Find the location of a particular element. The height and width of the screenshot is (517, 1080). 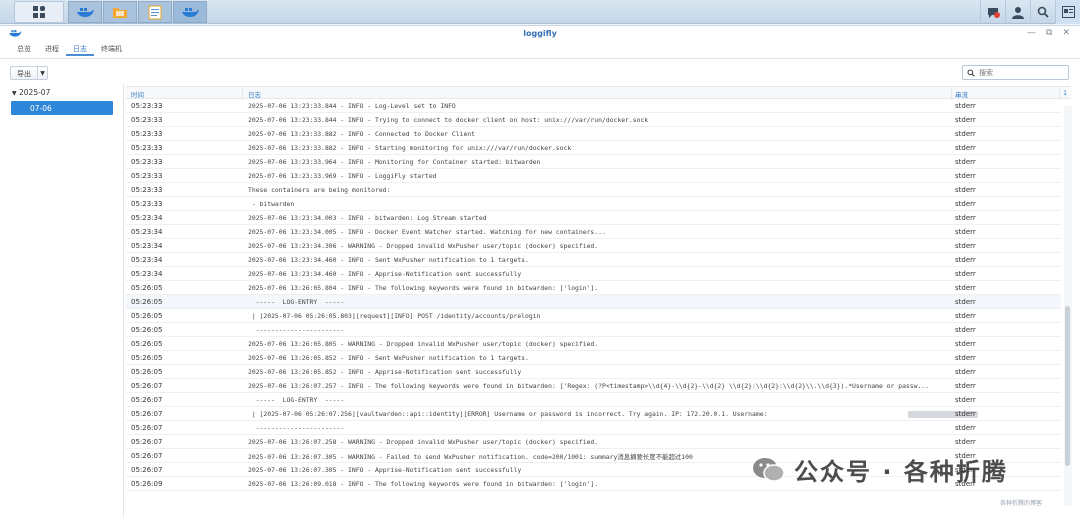

scrollbar-thumb is located at coordinates (1067, 386).